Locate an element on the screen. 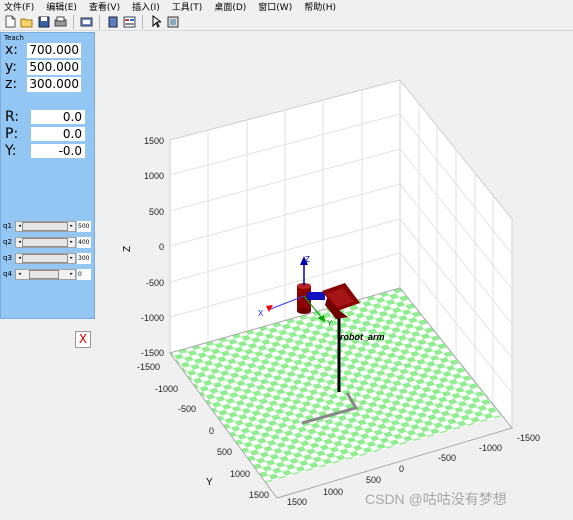  joint-q3-value: 300 is located at coordinates (84, 258).